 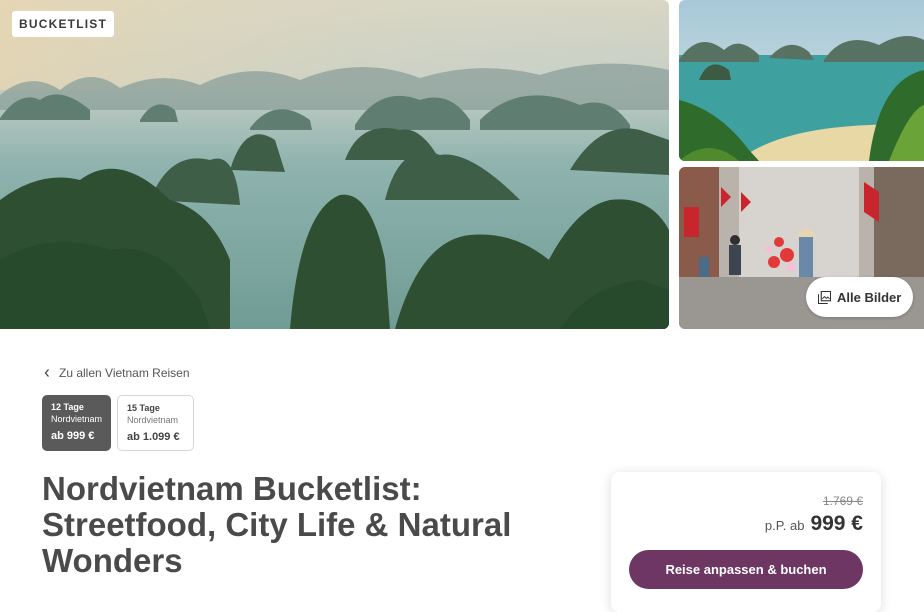 What do you see at coordinates (869, 297) in the screenshot?
I see `all-images-label: Alle Bilder` at bounding box center [869, 297].